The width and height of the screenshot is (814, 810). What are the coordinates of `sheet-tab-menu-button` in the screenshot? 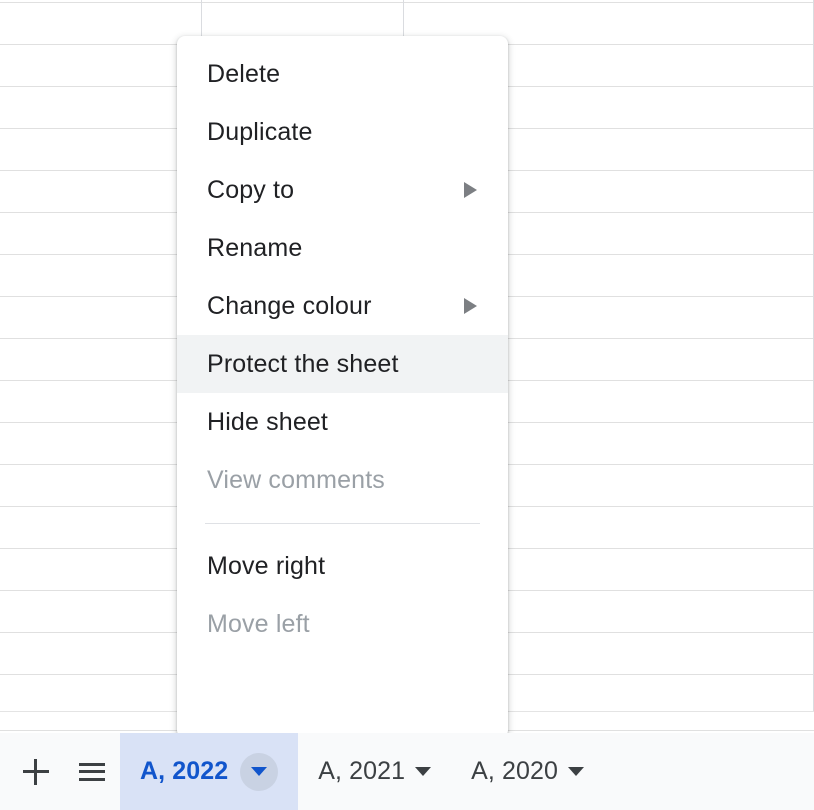 It's located at (259, 771).